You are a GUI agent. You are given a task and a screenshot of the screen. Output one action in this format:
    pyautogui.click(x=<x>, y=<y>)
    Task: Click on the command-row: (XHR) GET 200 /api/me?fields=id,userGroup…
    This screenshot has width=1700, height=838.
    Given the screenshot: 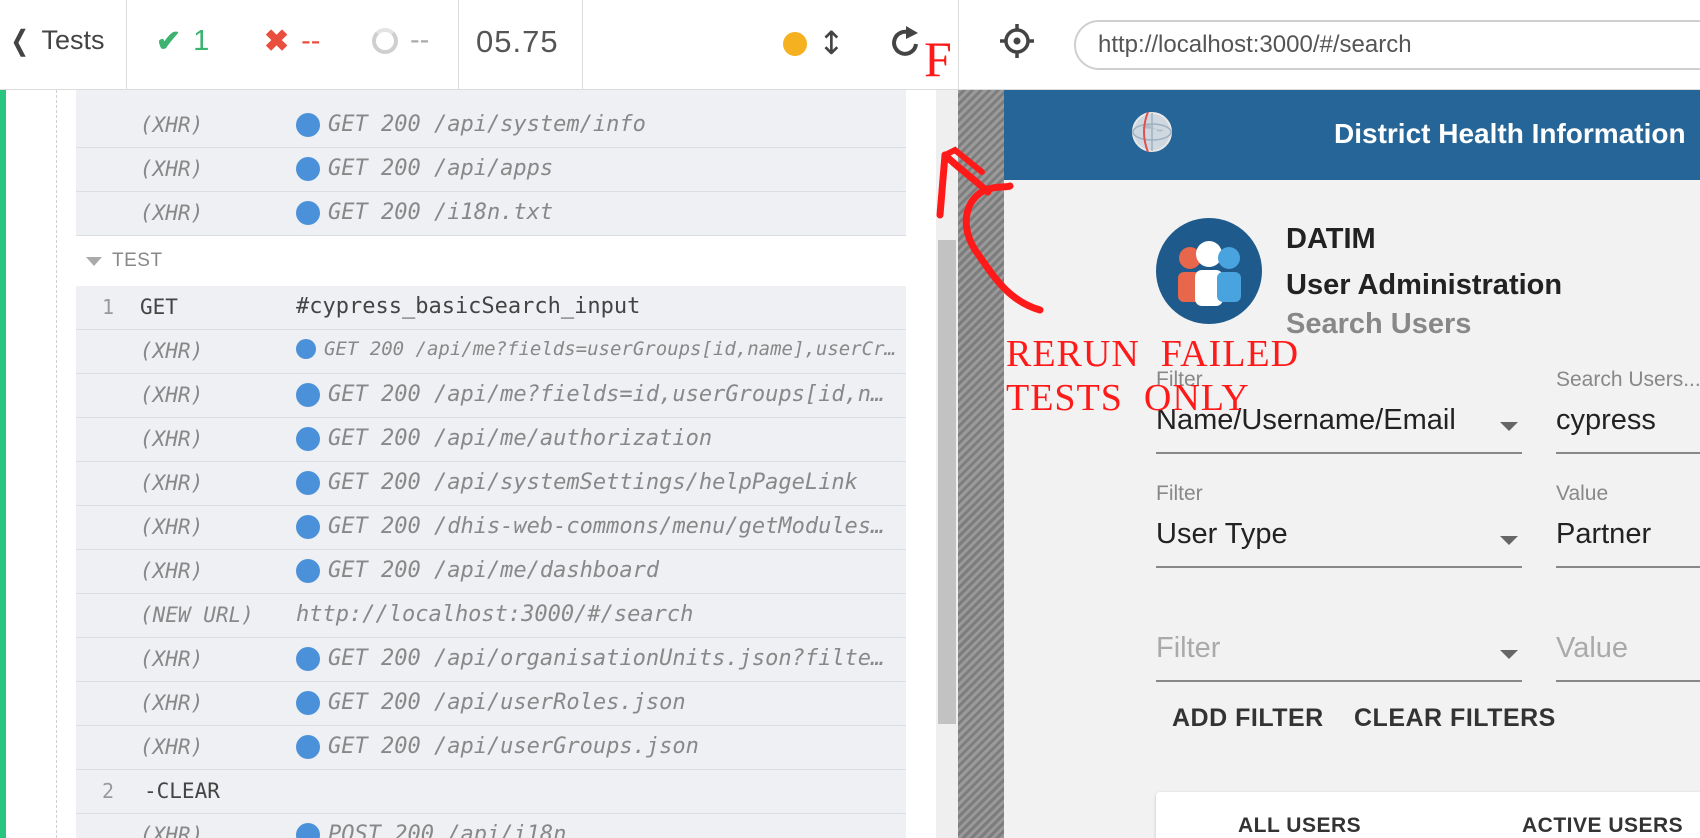 What is the action you would take?
    pyautogui.click(x=491, y=396)
    